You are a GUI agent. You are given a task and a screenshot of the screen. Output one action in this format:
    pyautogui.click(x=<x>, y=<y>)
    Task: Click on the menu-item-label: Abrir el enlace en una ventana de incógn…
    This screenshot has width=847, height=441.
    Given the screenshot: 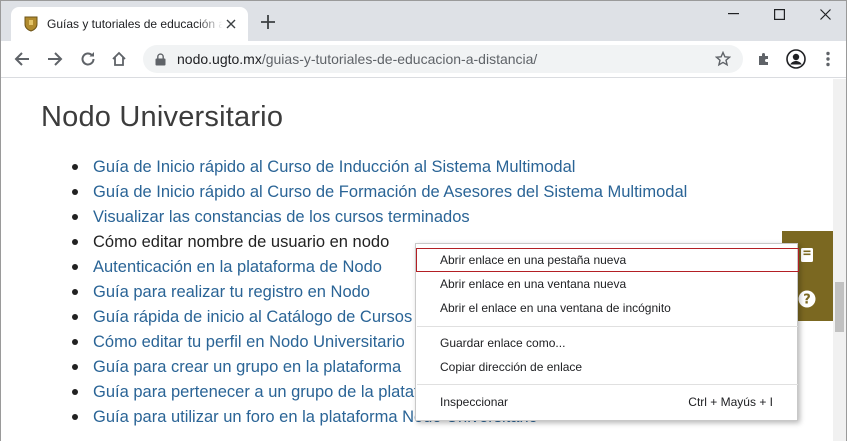 What is the action you would take?
    pyautogui.click(x=555, y=308)
    